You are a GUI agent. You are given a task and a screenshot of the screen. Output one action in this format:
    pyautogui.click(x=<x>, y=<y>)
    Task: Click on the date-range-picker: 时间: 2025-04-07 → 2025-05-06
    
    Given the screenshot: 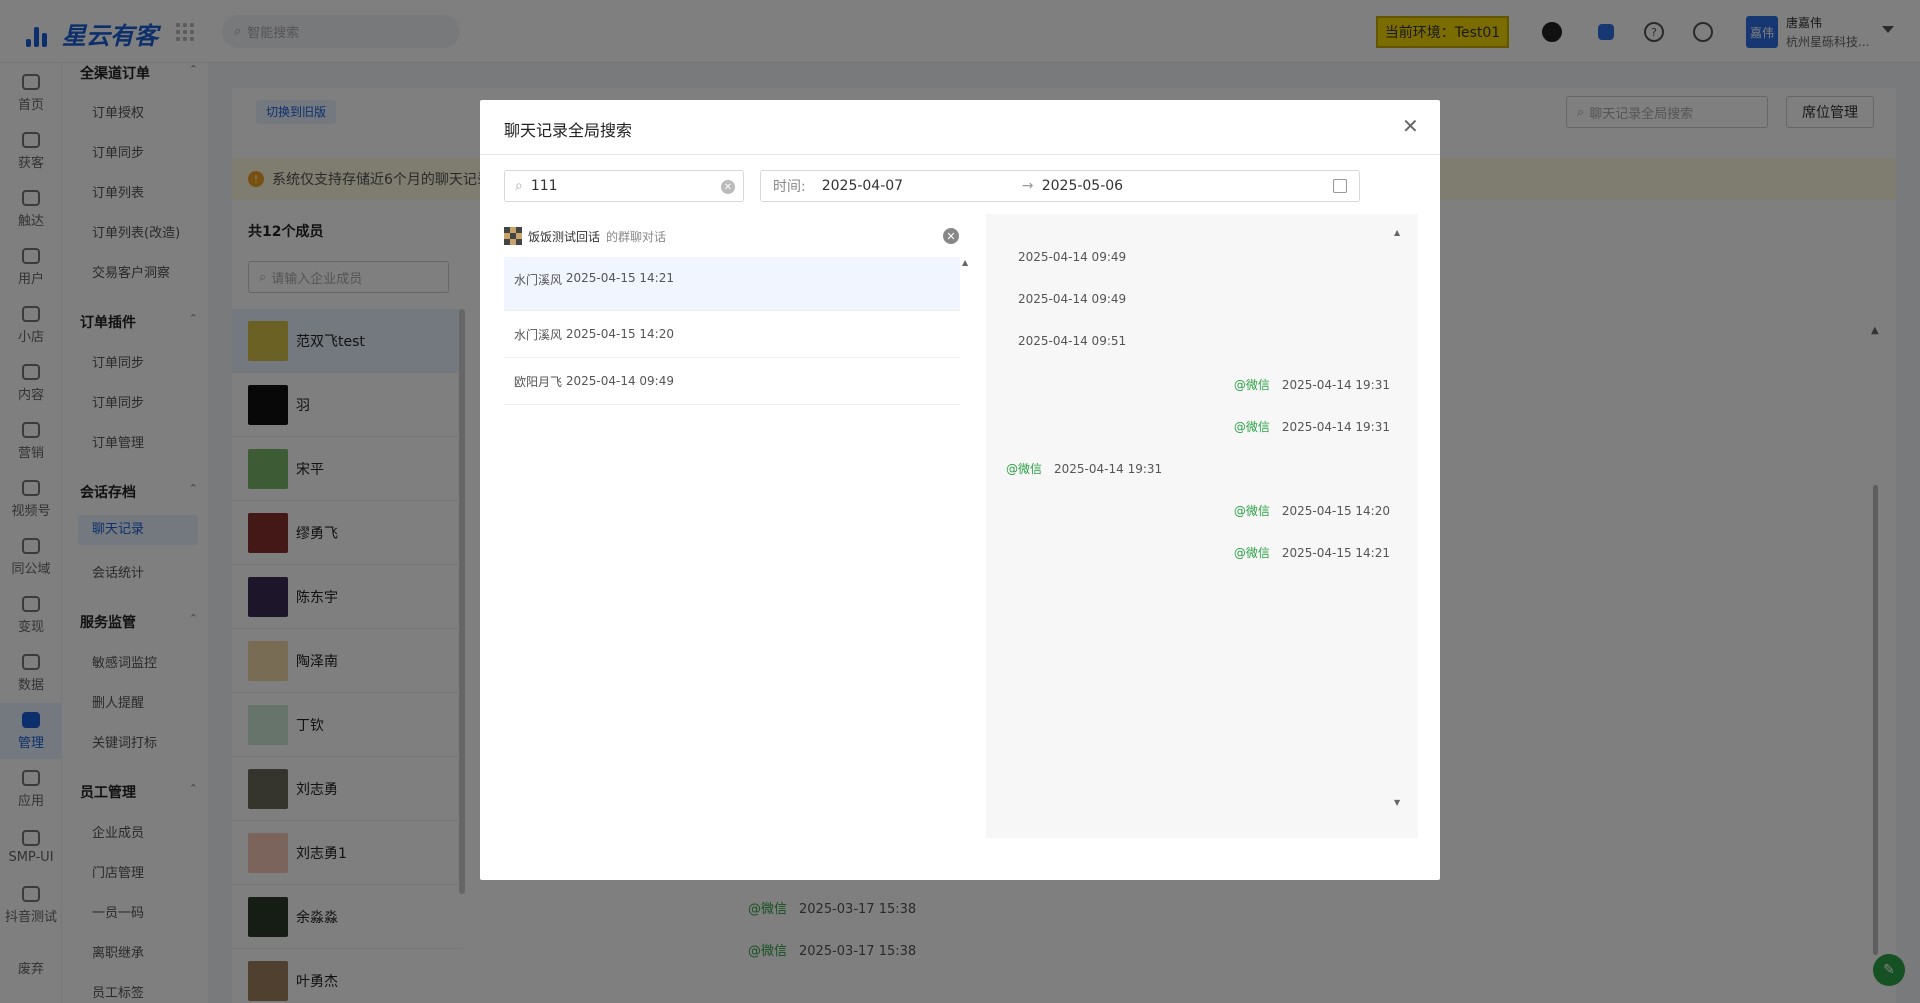 What is the action you would take?
    pyautogui.click(x=1060, y=186)
    